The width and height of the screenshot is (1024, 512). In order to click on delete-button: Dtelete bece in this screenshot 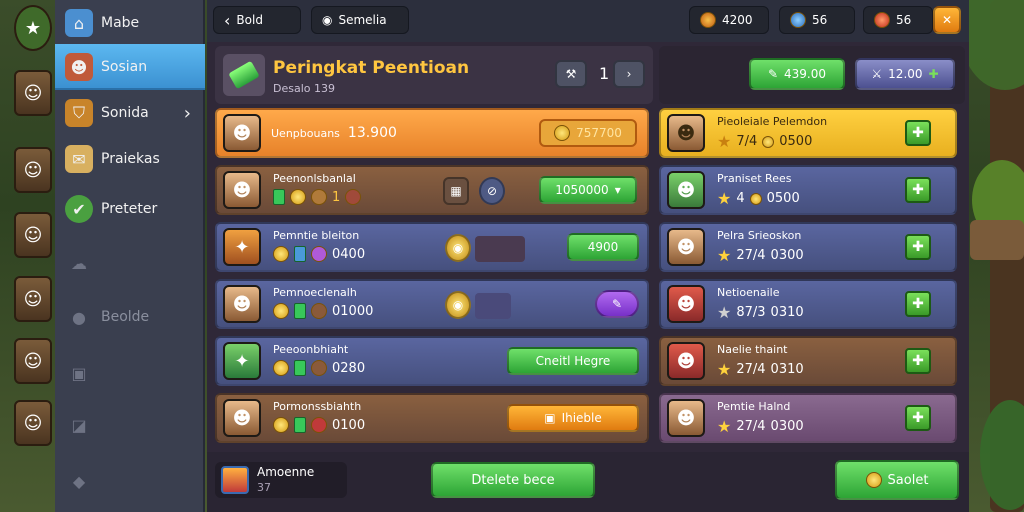, I will do `click(513, 480)`.